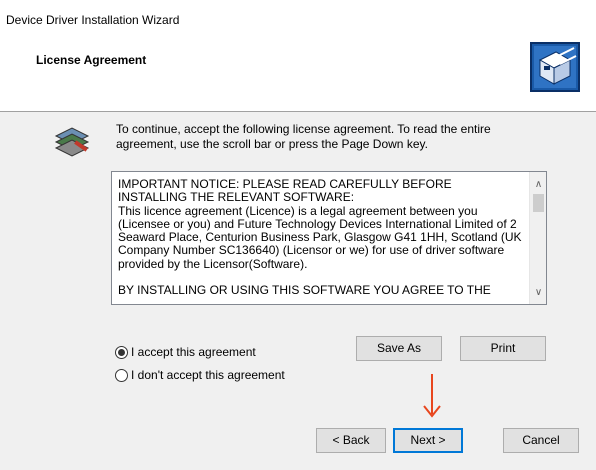  What do you see at coordinates (93, 20) in the screenshot?
I see `window-title: Device Driver Installation Wizard` at bounding box center [93, 20].